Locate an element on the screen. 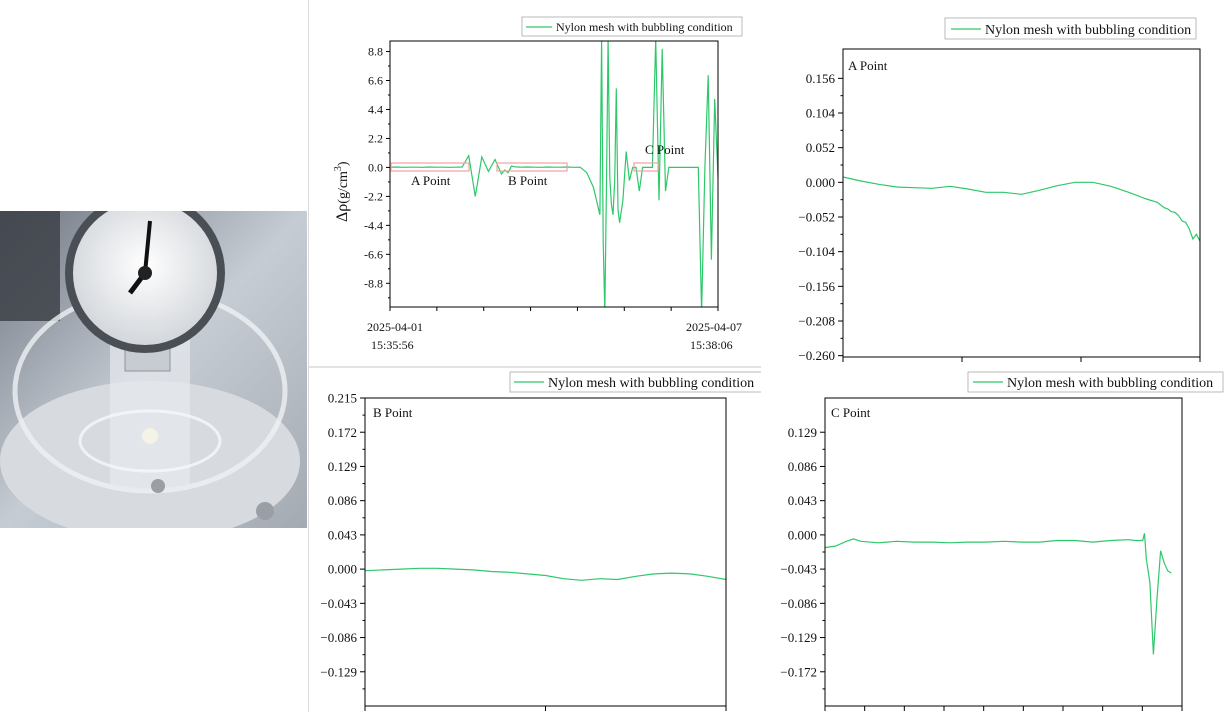 The image size is (1224, 712). c-point-ytick-label: 0.086 is located at coordinates (803, 466).